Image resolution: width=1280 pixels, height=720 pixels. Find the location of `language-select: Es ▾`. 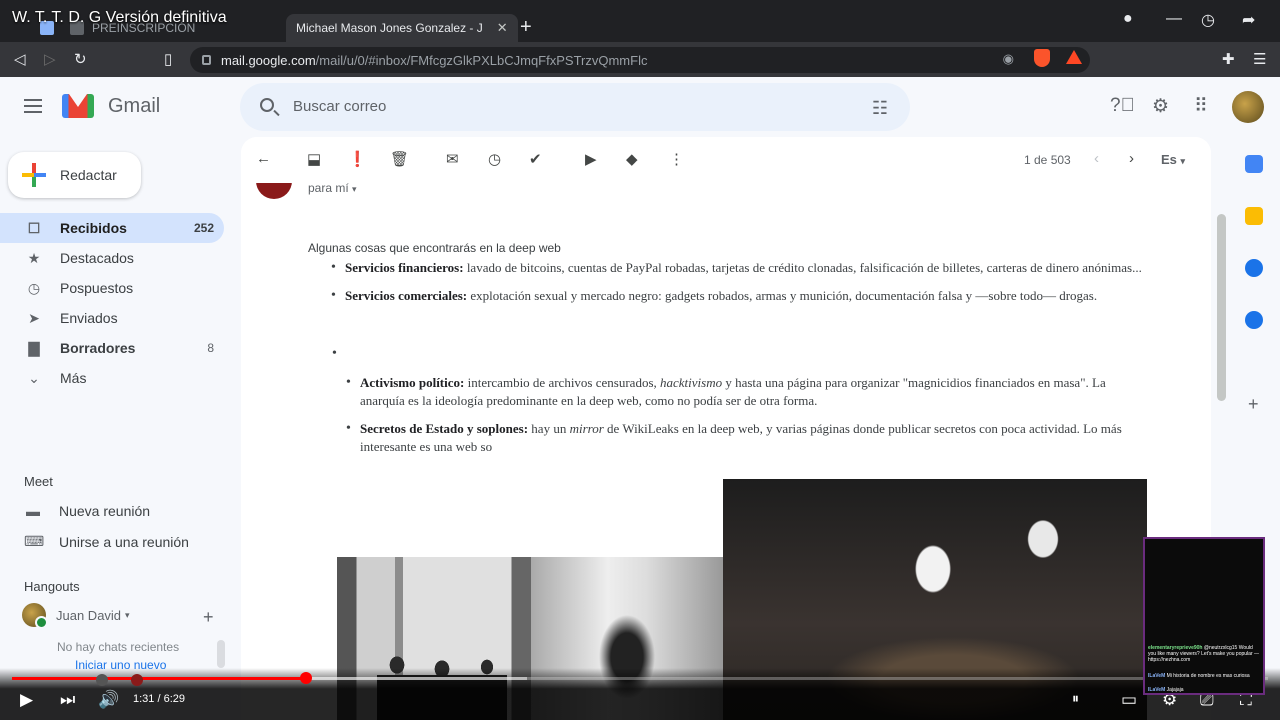

language-select: Es ▾ is located at coordinates (1173, 159).